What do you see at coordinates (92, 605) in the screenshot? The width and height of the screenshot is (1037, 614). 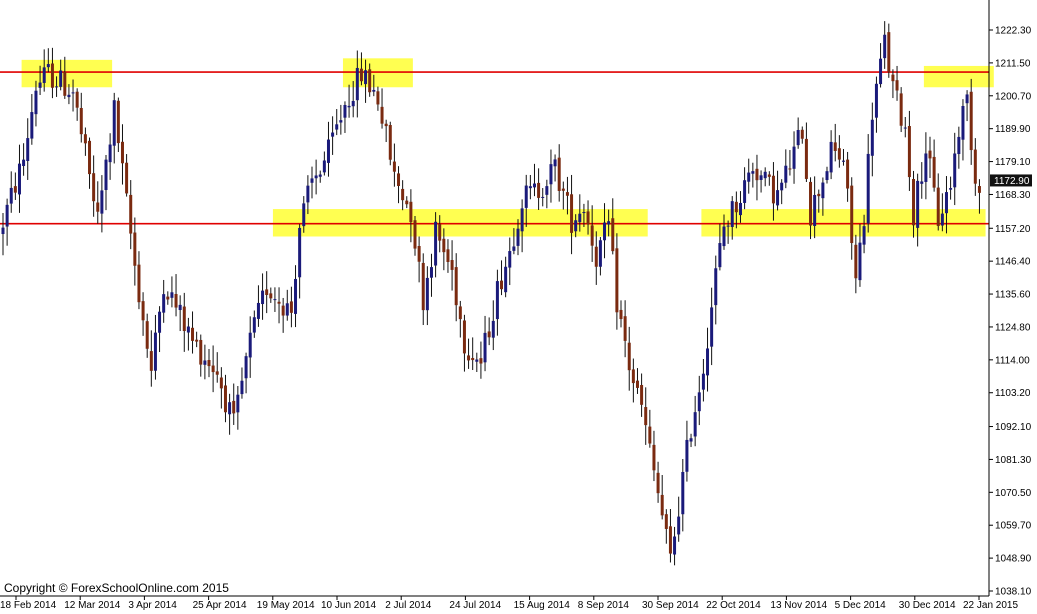 I see `x-tick-label: 12 Mar 2014` at bounding box center [92, 605].